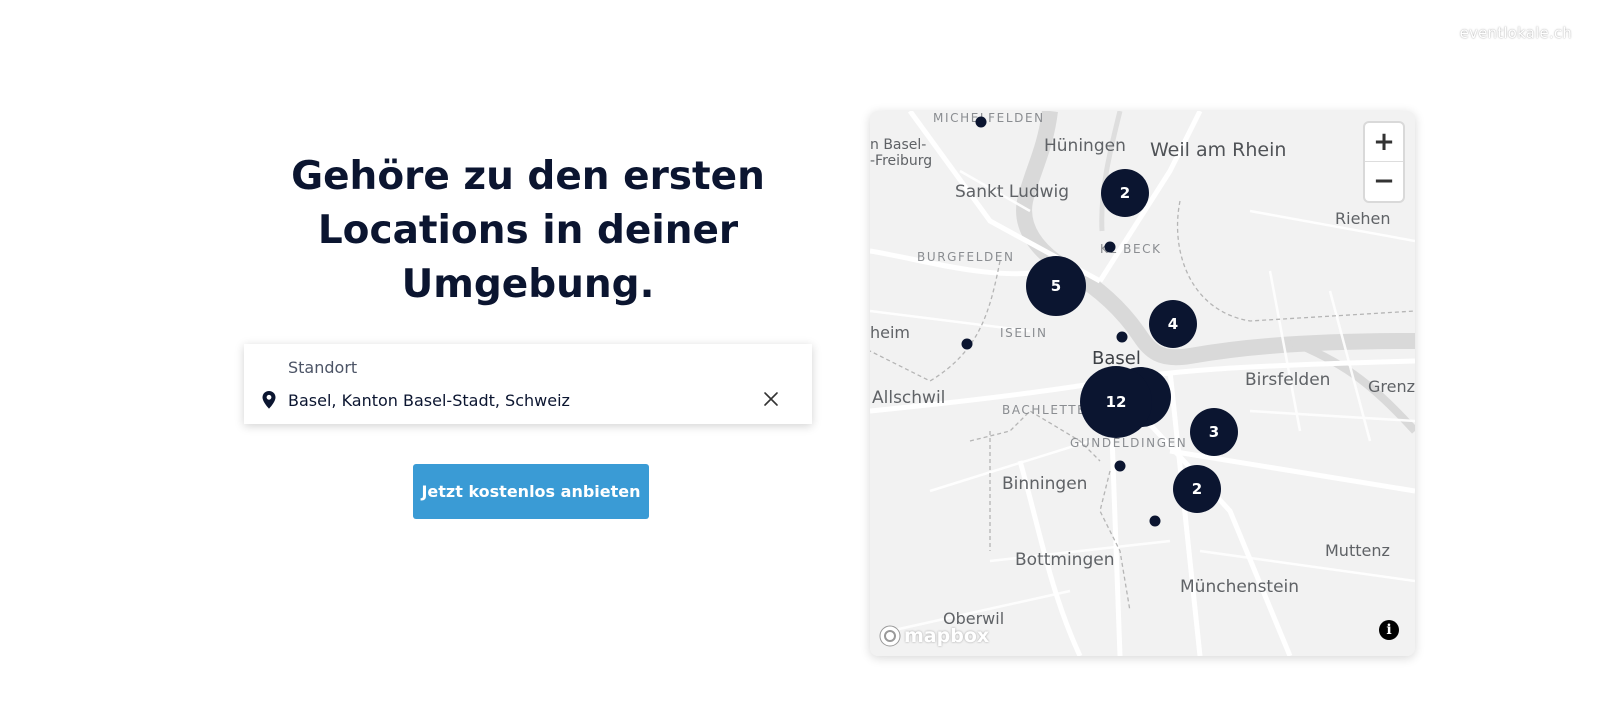  I want to click on map-pin-icon, so click(269, 400).